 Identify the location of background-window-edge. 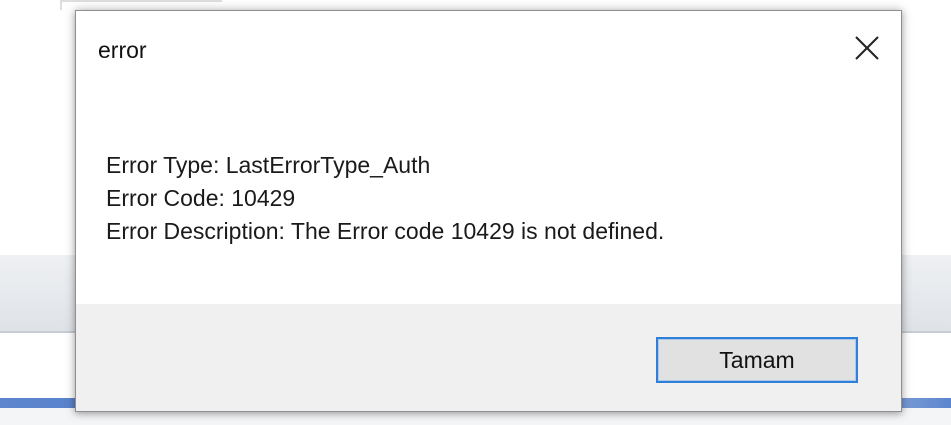
(141, 5).